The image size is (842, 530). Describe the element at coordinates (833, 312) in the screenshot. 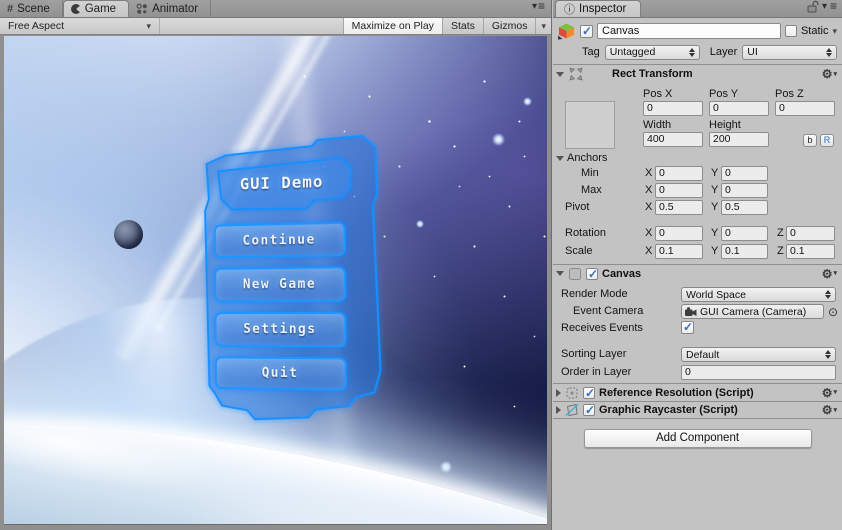

I see `object-picker-icon: ⊙` at that location.